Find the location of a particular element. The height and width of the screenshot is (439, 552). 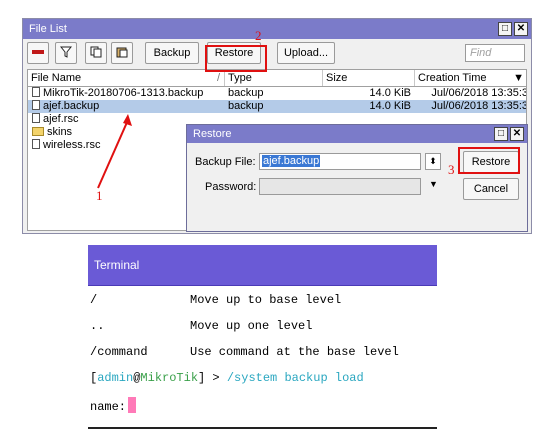

terminal-line-cmd: / is located at coordinates (94, 300).